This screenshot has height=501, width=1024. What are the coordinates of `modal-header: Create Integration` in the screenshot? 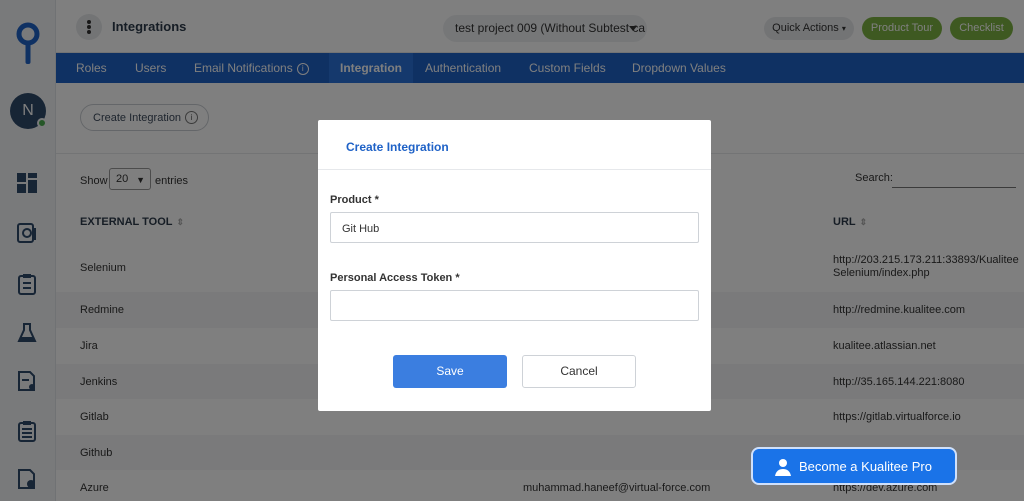 It's located at (514, 145).